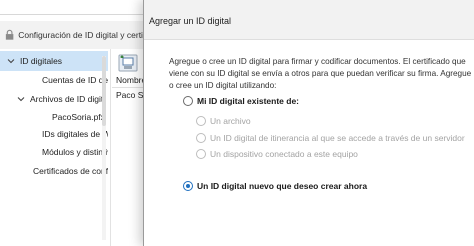 This screenshot has width=474, height=246. Describe the element at coordinates (9, 34) in the screenshot. I see `lock-icon` at that location.